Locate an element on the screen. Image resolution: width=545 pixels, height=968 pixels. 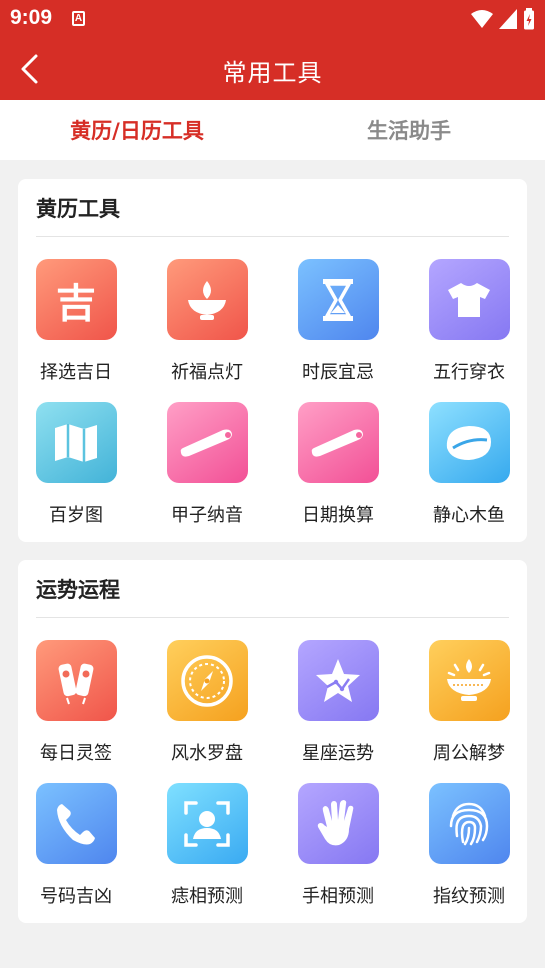
page-title: 常用工具 is located at coordinates (272, 73).